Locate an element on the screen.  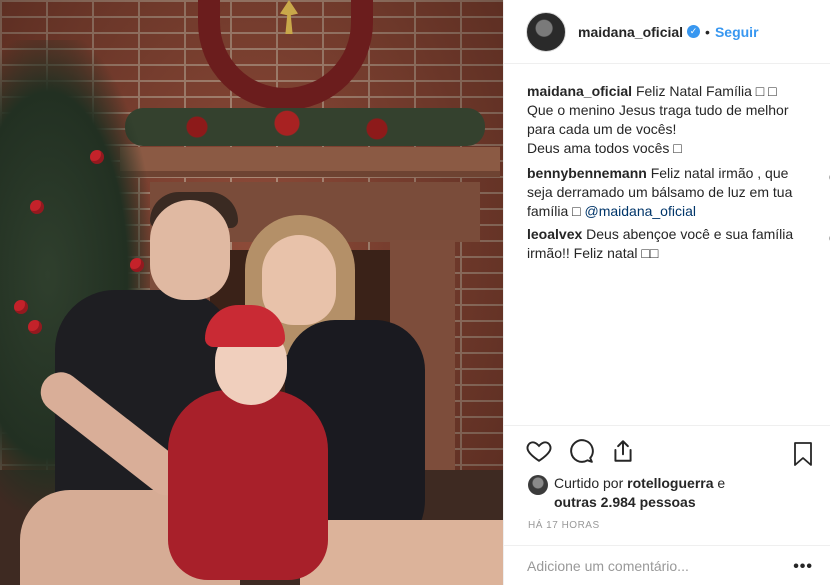
heart-icon is located at coordinates (539, 451).